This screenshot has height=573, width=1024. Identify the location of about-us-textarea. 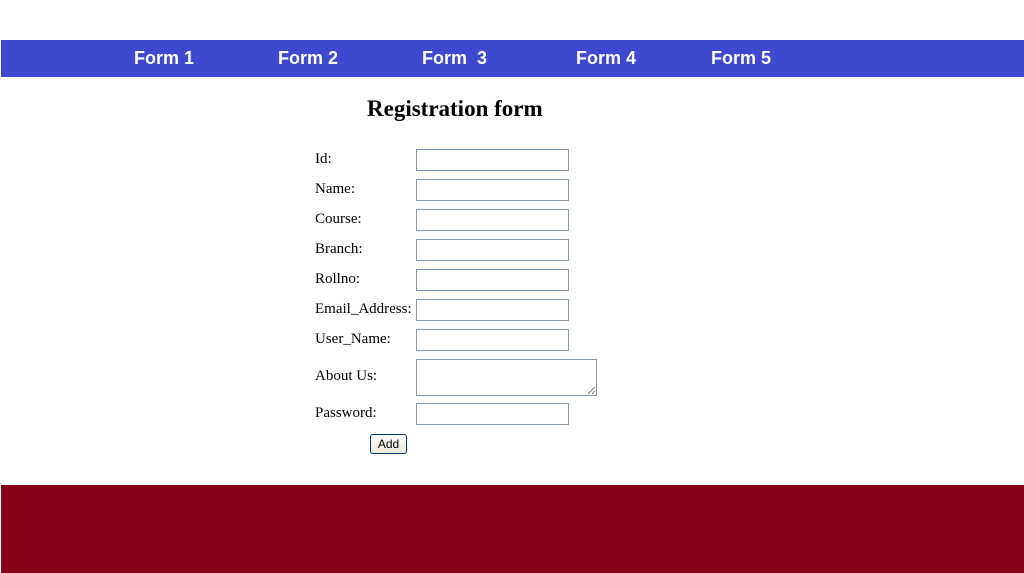
(506, 377).